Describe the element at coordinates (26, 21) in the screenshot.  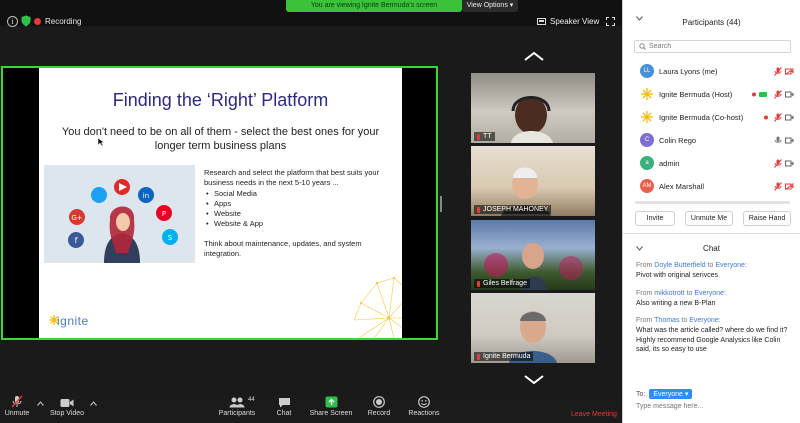
I see `security-shield-icon` at that location.